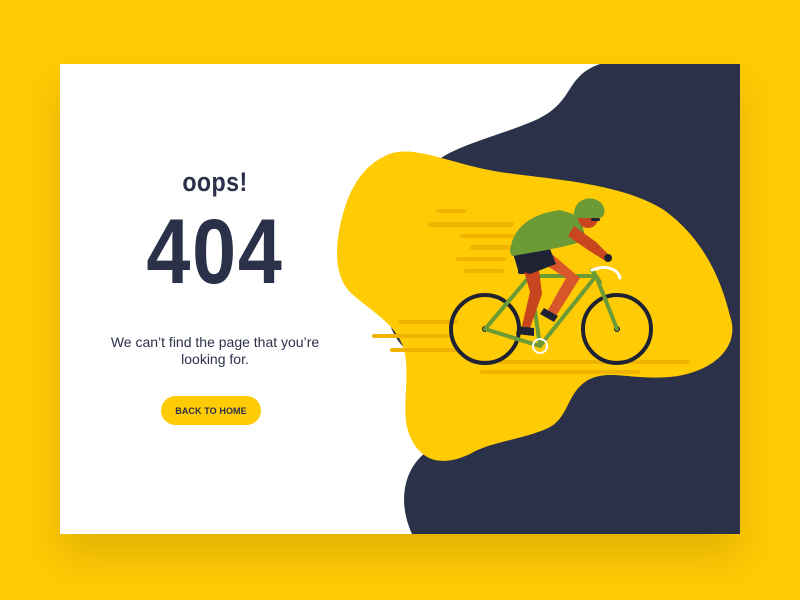  What do you see at coordinates (215, 182) in the screenshot?
I see `oops-heading: oops!` at bounding box center [215, 182].